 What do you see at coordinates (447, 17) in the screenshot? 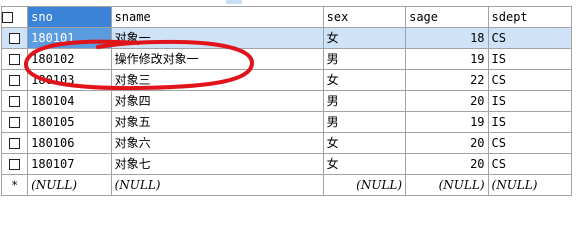
I see `column-header-sage: sage` at bounding box center [447, 17].